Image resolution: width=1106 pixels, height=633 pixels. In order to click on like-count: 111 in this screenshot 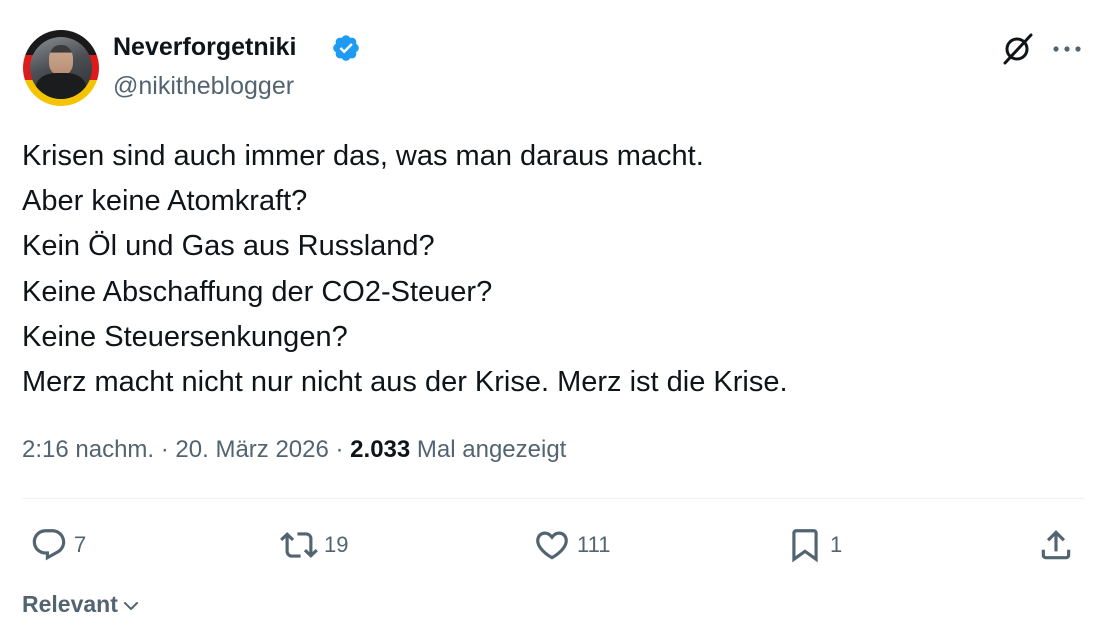, I will do `click(594, 544)`.